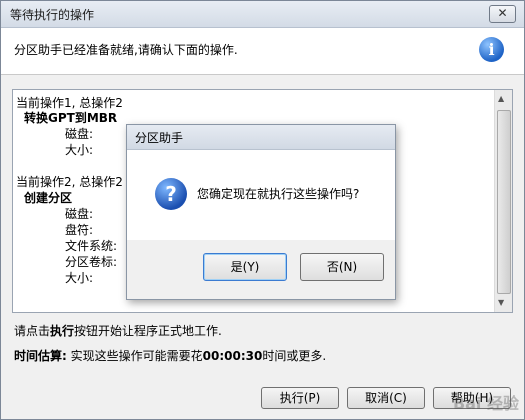 Image resolution: width=525 pixels, height=420 pixels. Describe the element at coordinates (71, 118) in the screenshot. I see `op1-title: 转换GPT到MBR` at that location.